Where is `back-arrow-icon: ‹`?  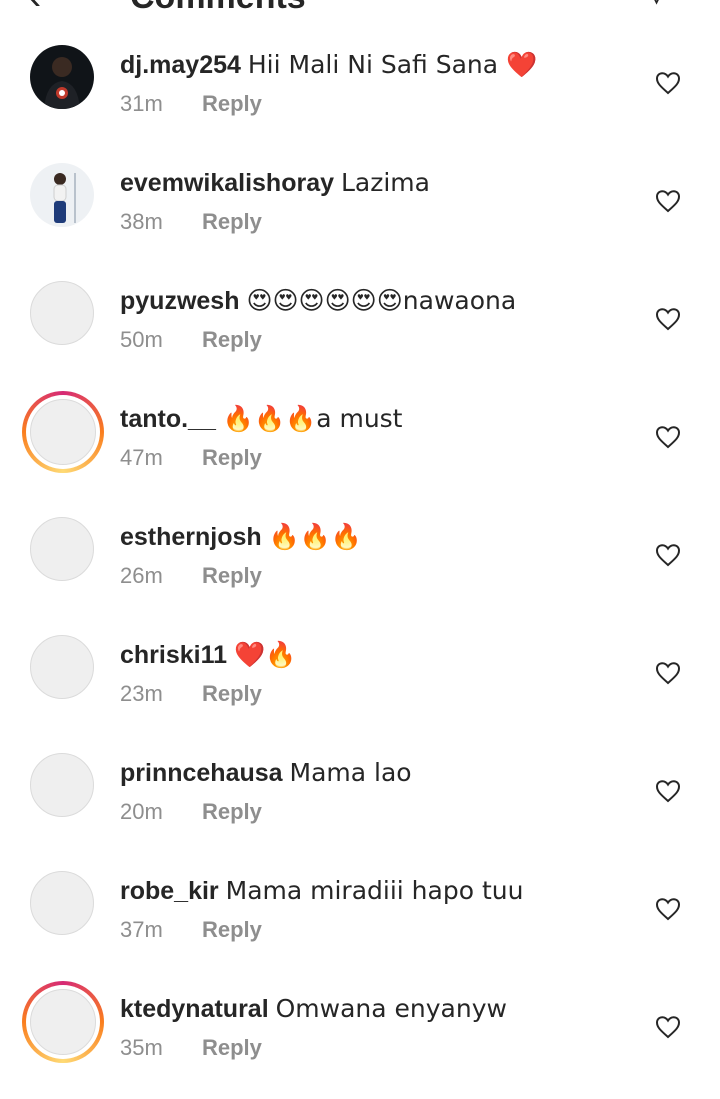 back-arrow-icon: ‹ is located at coordinates (34, 6).